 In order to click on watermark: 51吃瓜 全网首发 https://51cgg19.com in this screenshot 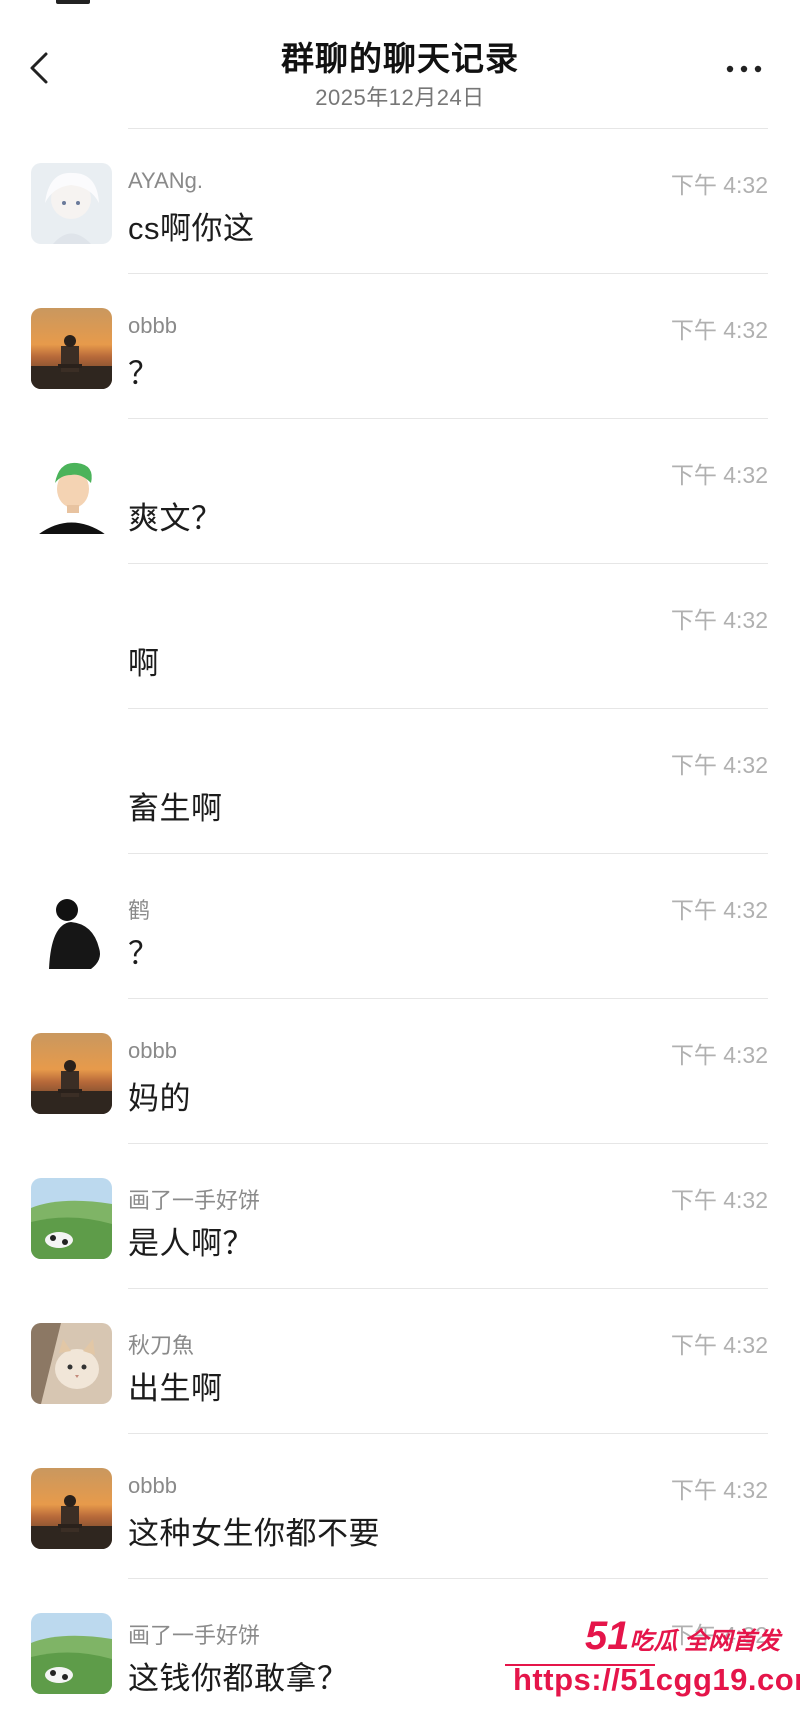, I will do `click(652, 1661)`.